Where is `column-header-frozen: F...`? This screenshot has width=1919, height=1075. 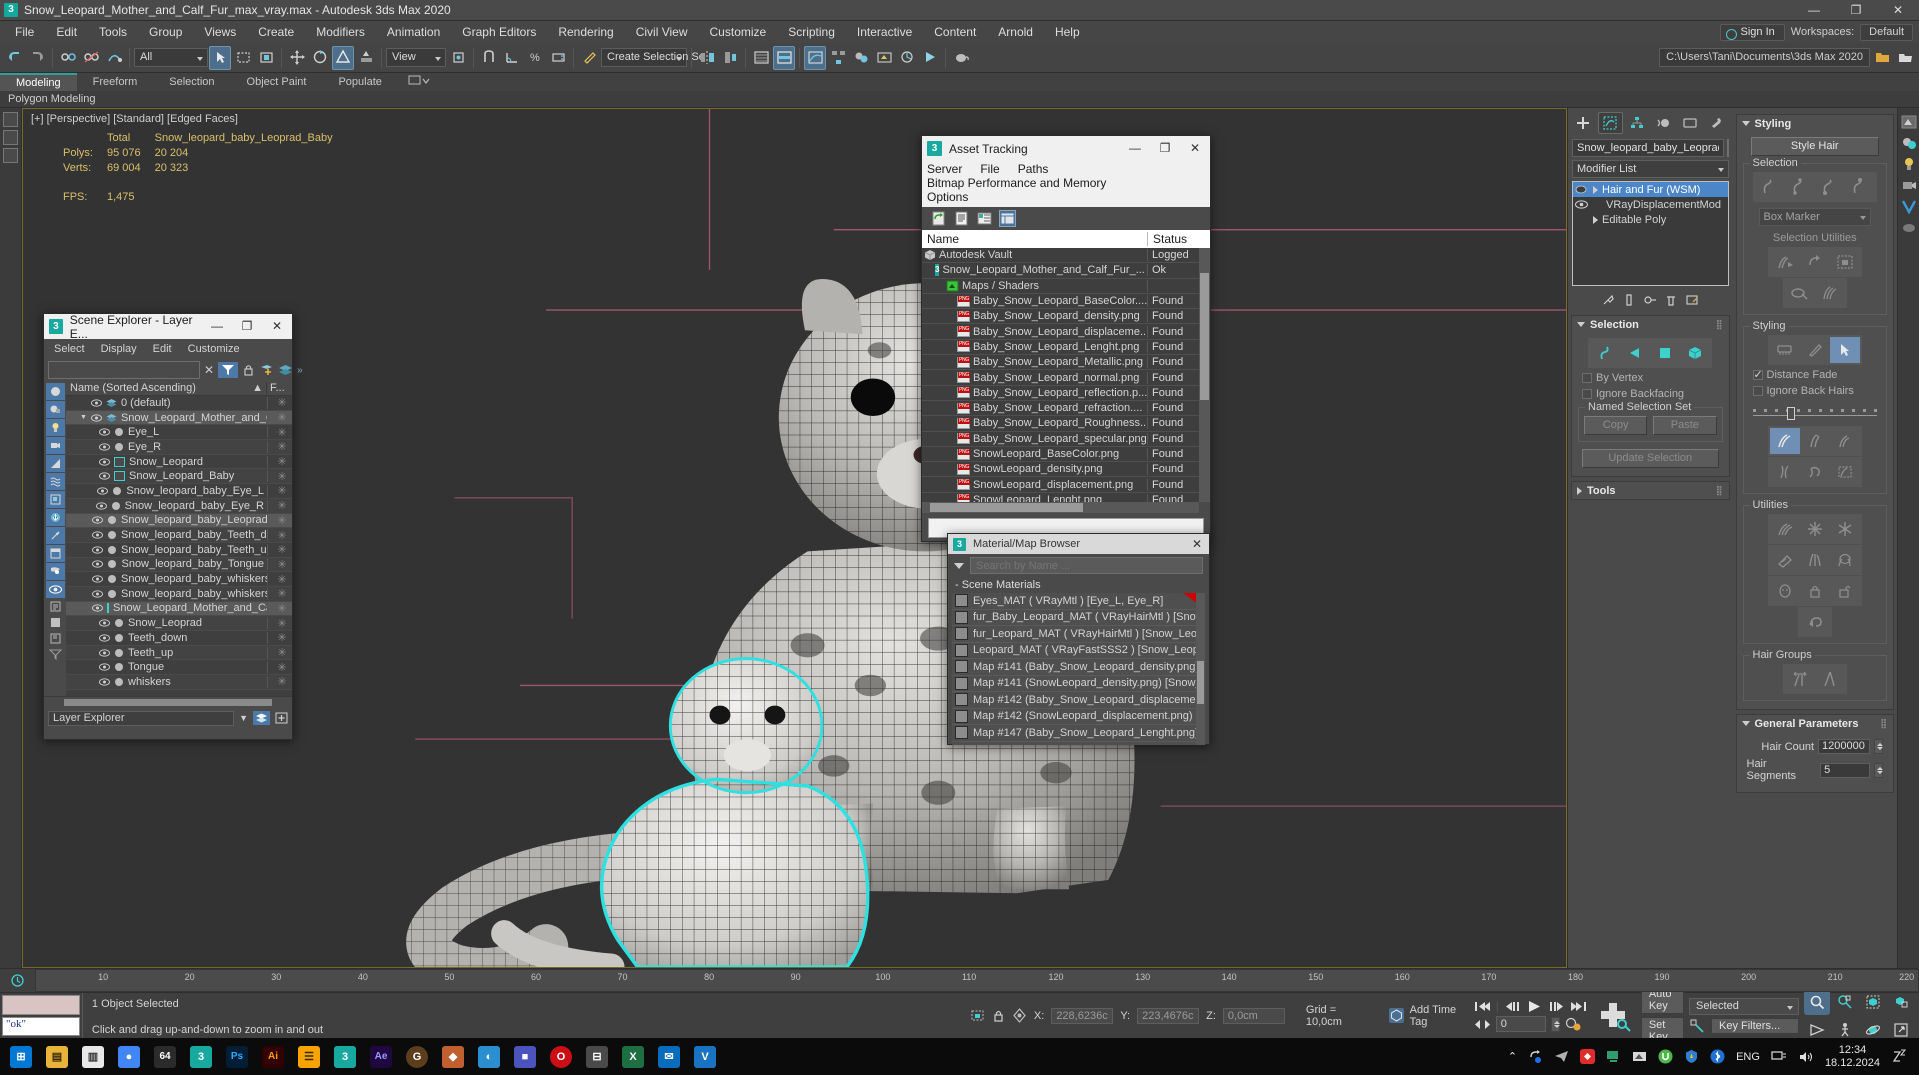
column-header-frozen: F... is located at coordinates (279, 388).